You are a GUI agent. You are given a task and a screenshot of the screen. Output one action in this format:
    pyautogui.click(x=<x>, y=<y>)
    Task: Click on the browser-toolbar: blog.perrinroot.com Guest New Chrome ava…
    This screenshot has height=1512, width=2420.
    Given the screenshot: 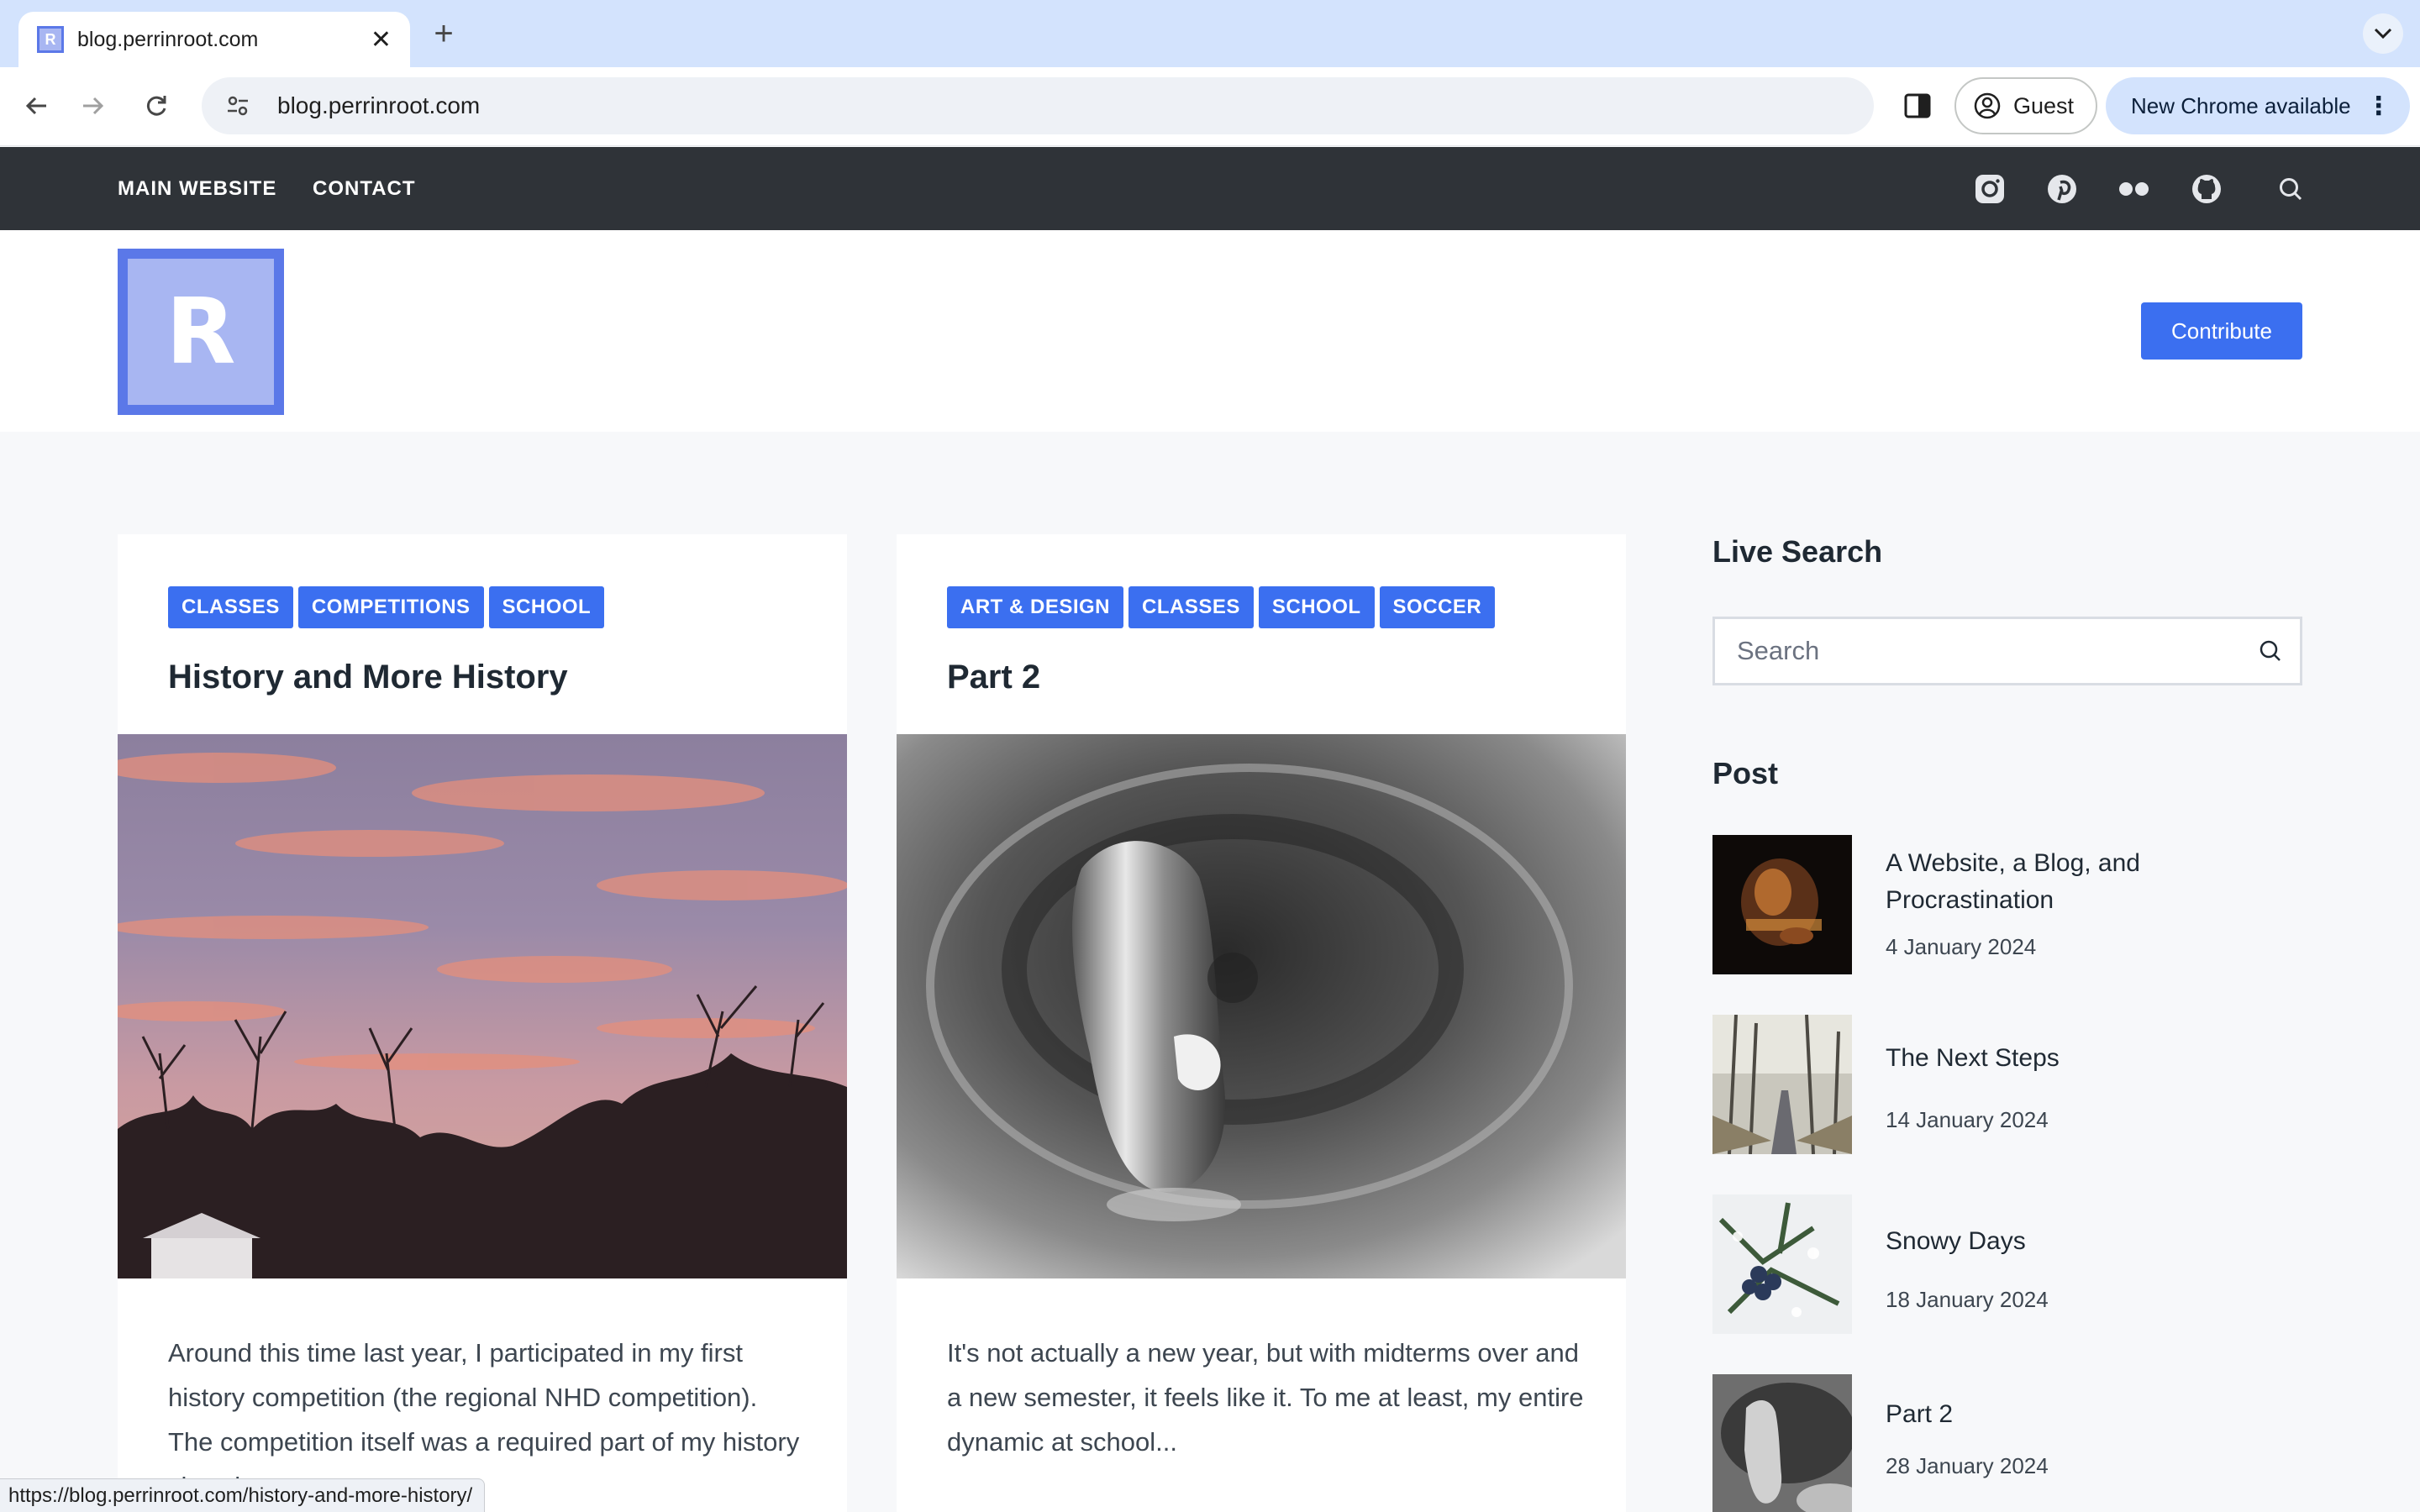 What is the action you would take?
    pyautogui.click(x=1210, y=106)
    